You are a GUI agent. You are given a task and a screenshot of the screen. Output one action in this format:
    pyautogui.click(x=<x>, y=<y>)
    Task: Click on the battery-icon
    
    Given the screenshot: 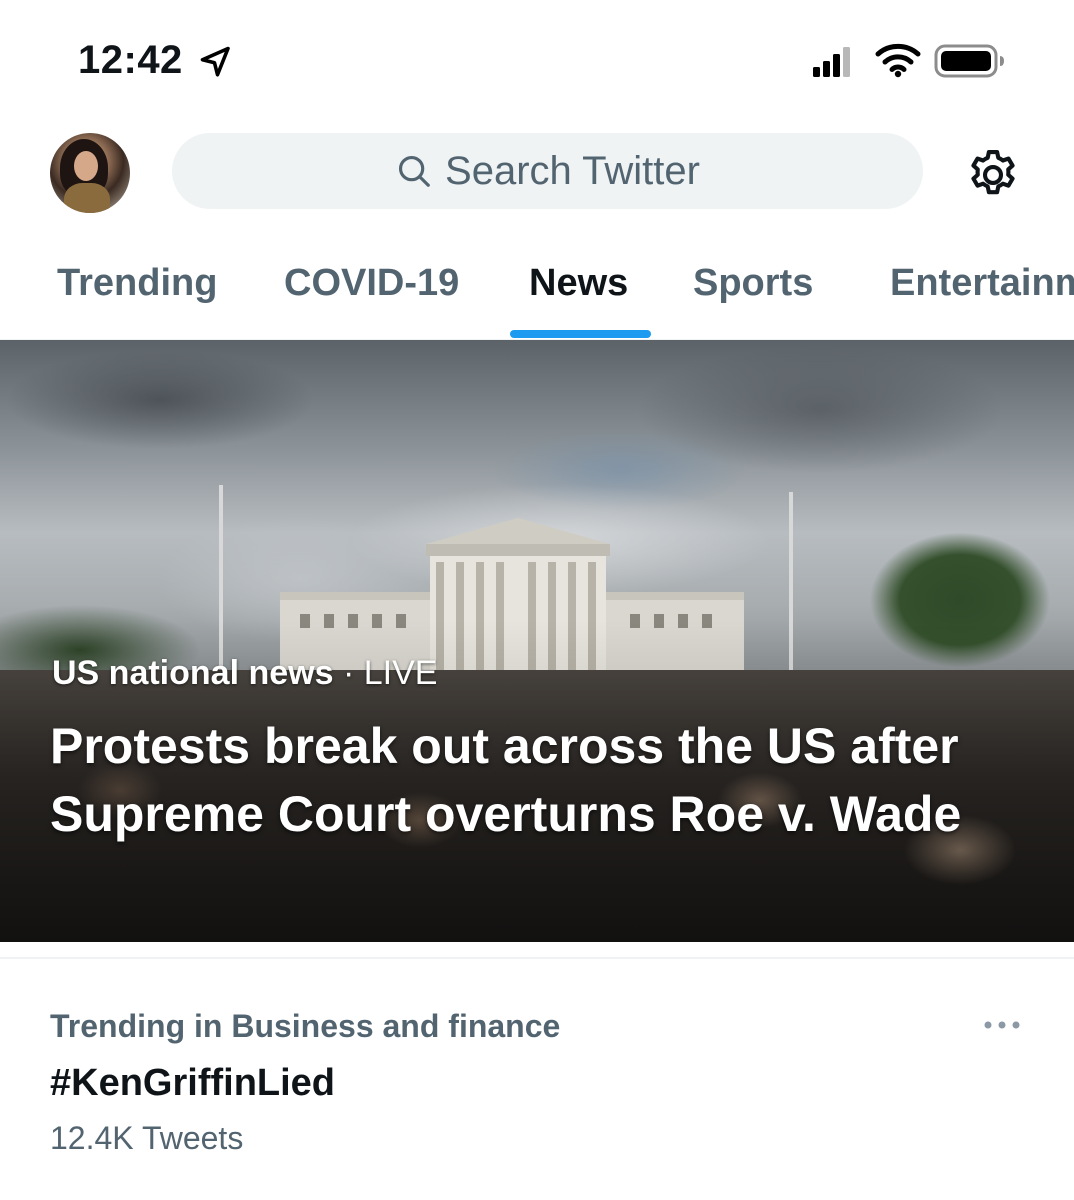 What is the action you would take?
    pyautogui.click(x=969, y=61)
    